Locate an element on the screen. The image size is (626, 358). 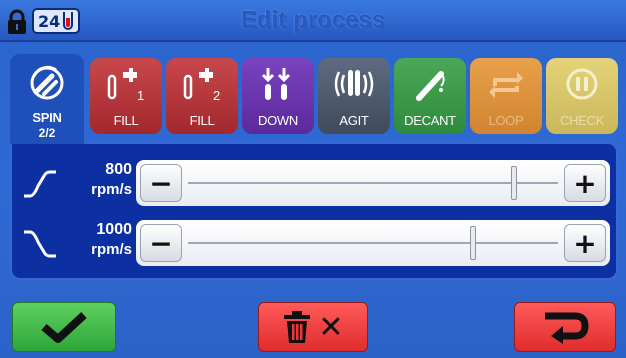
spin-icon is located at coordinates (47, 82).